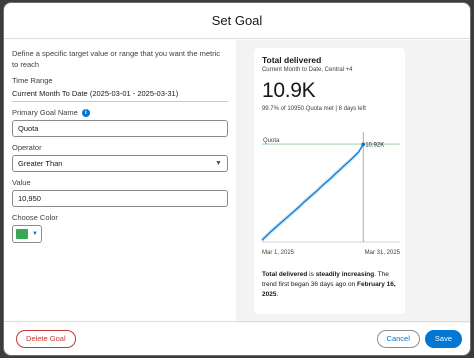 This screenshot has height=358, width=474. Describe the element at coordinates (278, 253) in the screenshot. I see `x-tick-label-start: Mar 1, 2025` at that location.